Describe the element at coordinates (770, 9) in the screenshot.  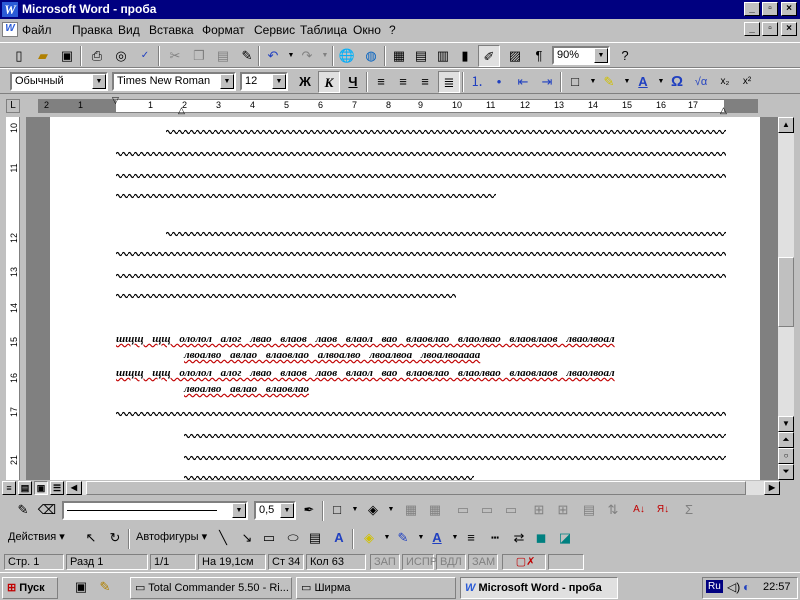
I see `maximize-button: ▫` at that location.